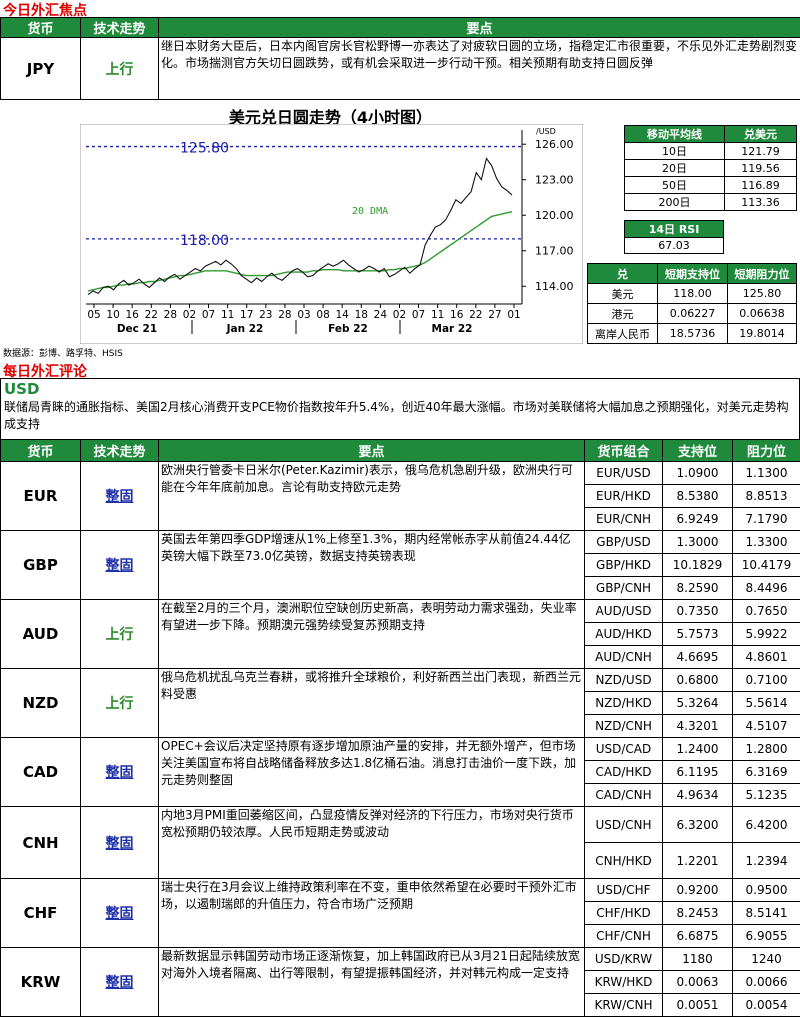 The image size is (800, 1017). Describe the element at coordinates (41, 565) in the screenshot. I see `currency-code: GBP` at that location.